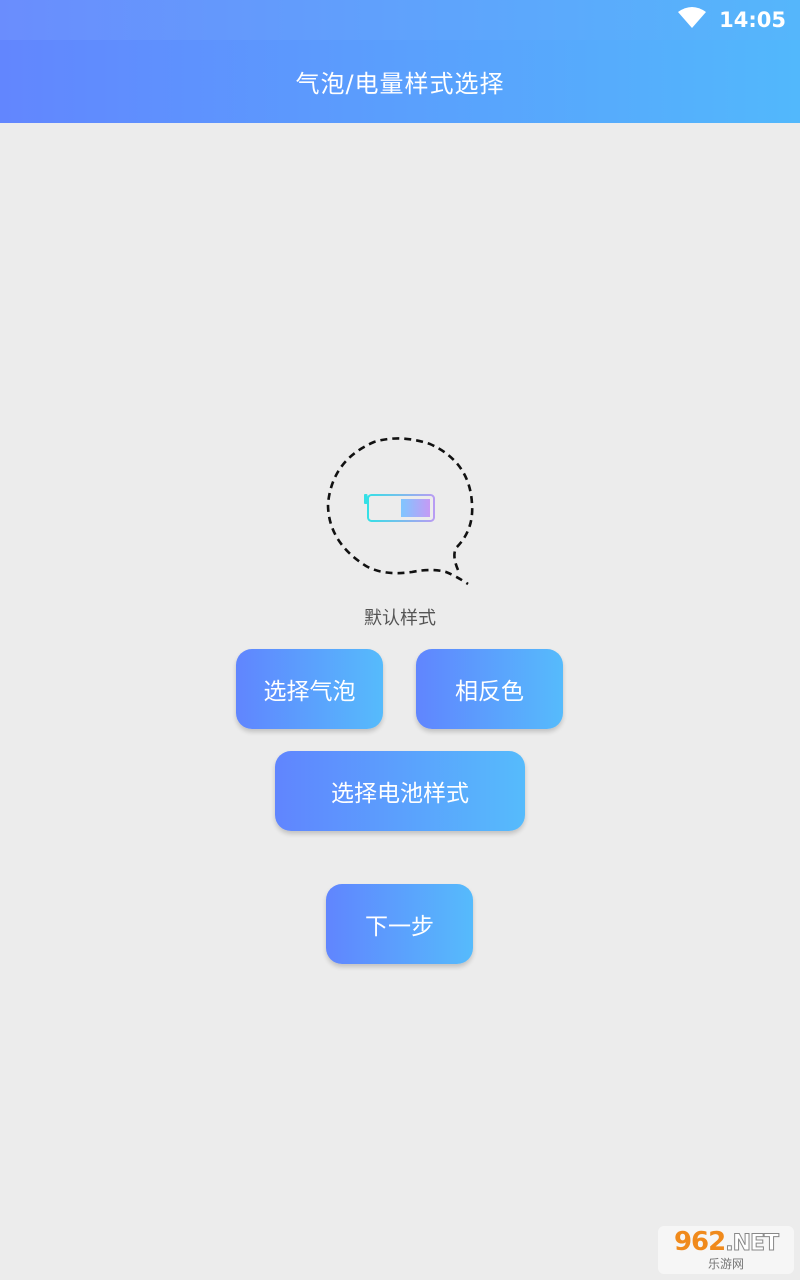 The height and width of the screenshot is (1280, 800). I want to click on select-battery-style-button: 选择电池样式, so click(400, 791).